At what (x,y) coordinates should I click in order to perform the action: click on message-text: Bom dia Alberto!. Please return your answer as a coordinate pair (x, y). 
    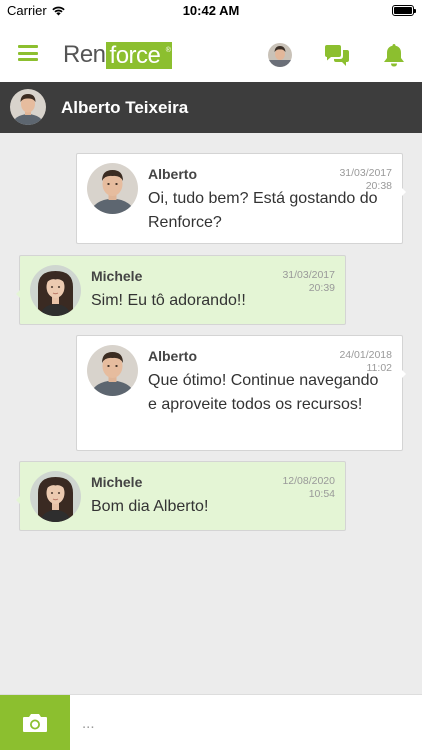
    Looking at the image, I should click on (150, 506).